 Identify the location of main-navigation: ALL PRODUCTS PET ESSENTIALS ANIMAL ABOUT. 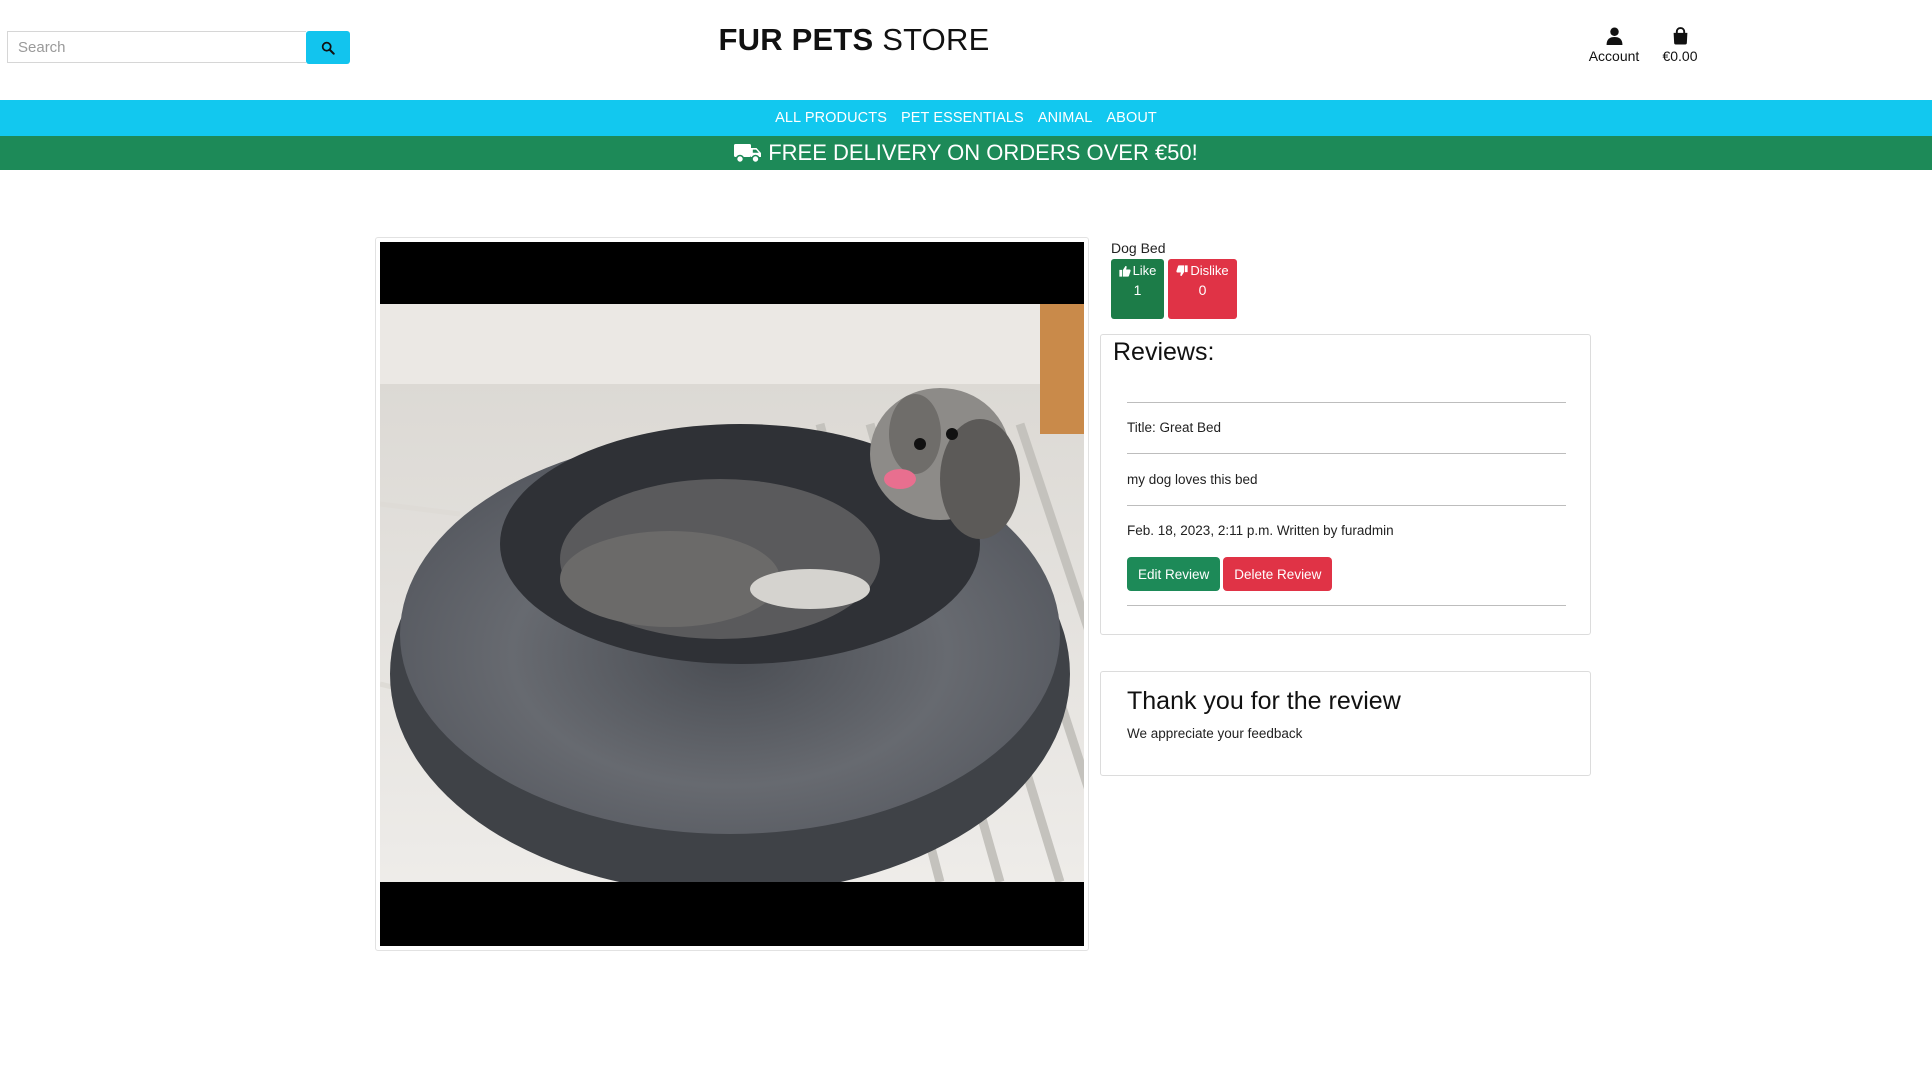
(966, 118).